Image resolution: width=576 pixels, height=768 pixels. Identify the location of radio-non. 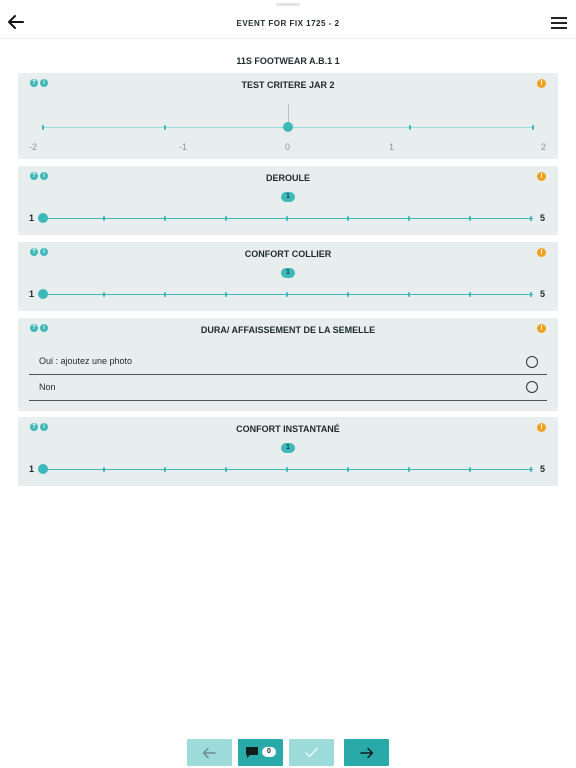
(532, 387).